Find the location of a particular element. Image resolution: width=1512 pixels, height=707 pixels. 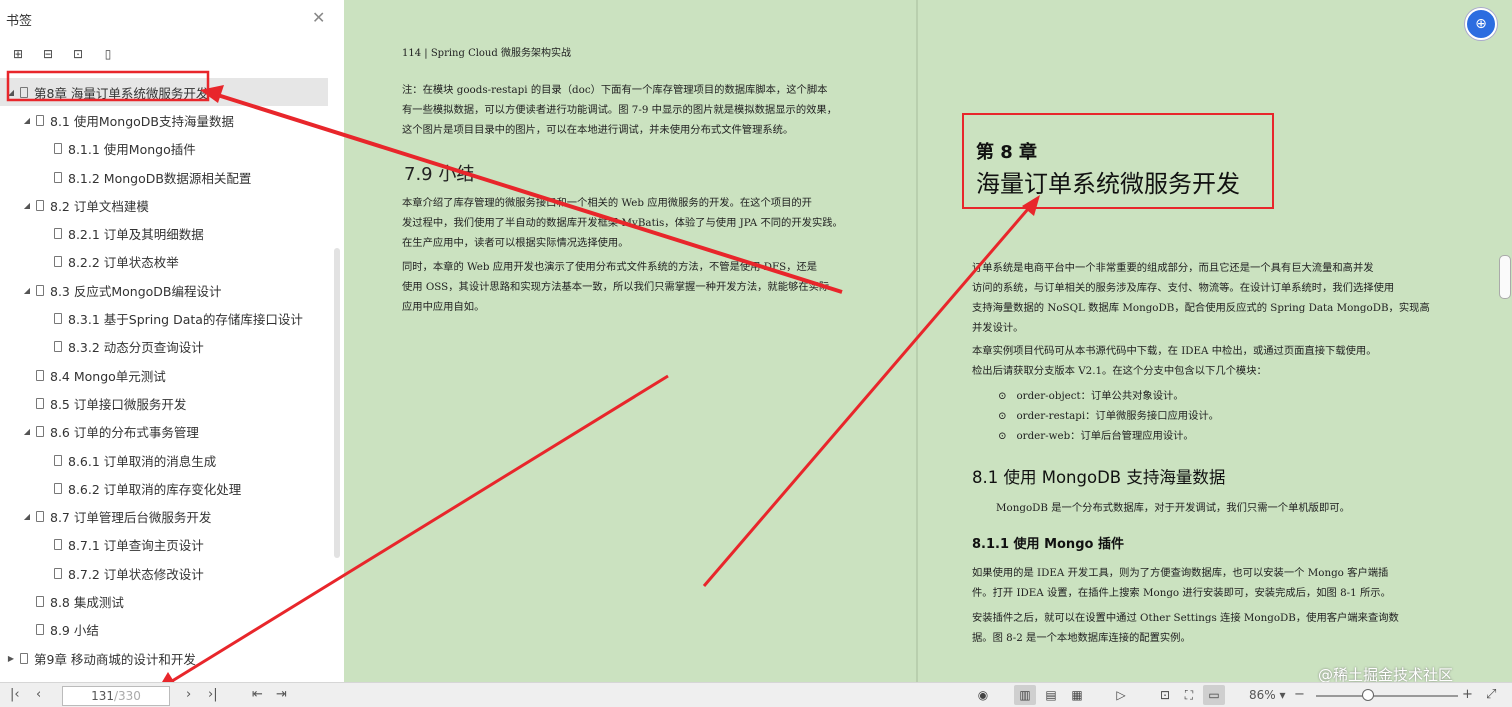

annotation-box is located at coordinates (108, 86).